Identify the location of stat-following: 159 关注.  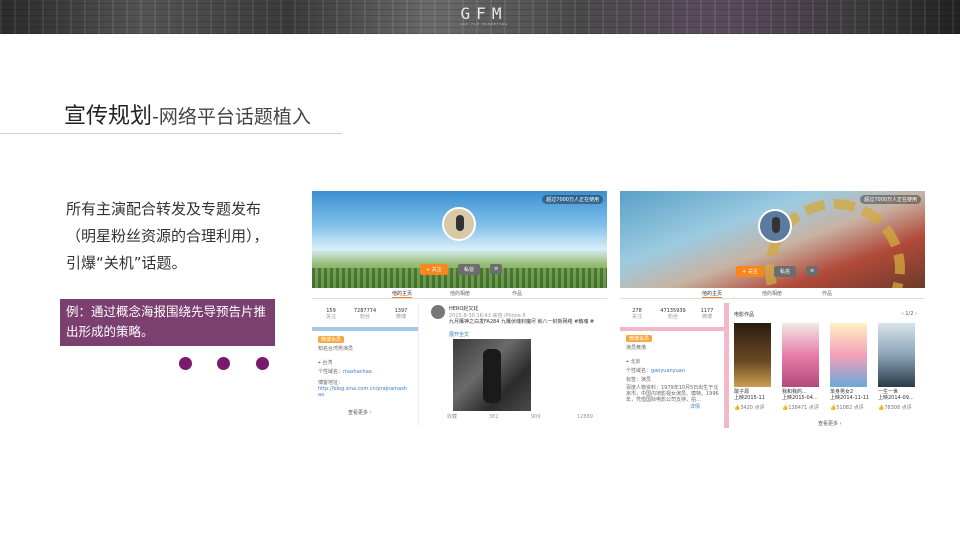
(331, 314).